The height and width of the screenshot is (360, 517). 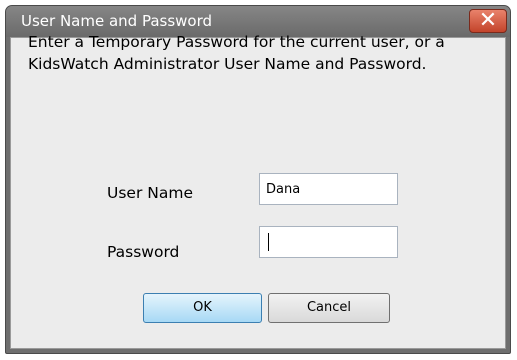 I want to click on close-icon: ✕, so click(x=488, y=20).